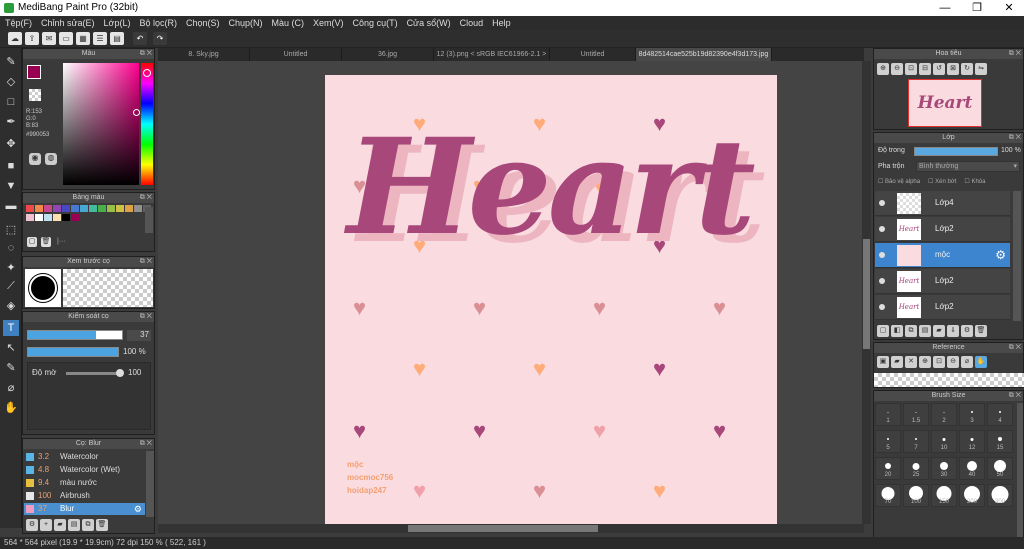 The width and height of the screenshot is (1024, 549). I want to click on vertical-scrollbar, so click(866, 292).